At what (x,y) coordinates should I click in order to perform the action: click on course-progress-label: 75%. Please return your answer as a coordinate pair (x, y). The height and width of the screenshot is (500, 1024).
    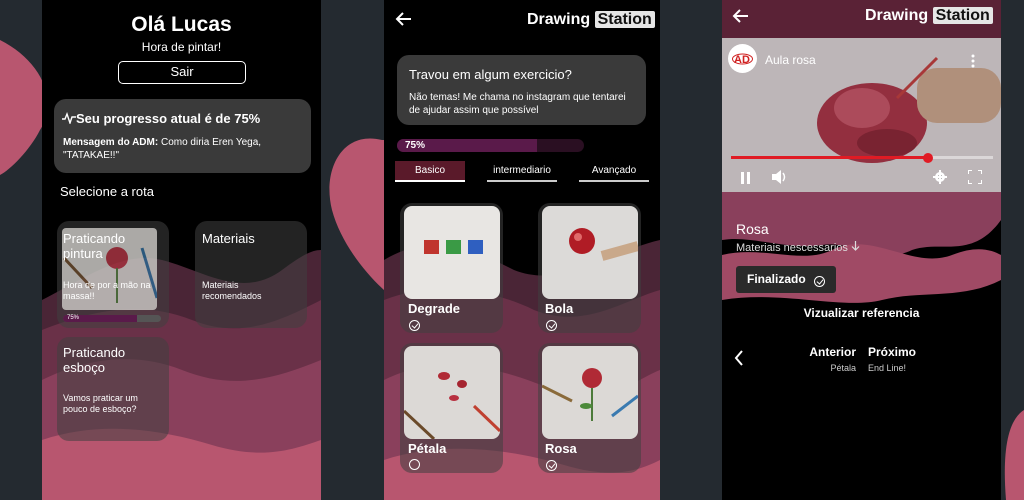
    Looking at the image, I should click on (415, 145).